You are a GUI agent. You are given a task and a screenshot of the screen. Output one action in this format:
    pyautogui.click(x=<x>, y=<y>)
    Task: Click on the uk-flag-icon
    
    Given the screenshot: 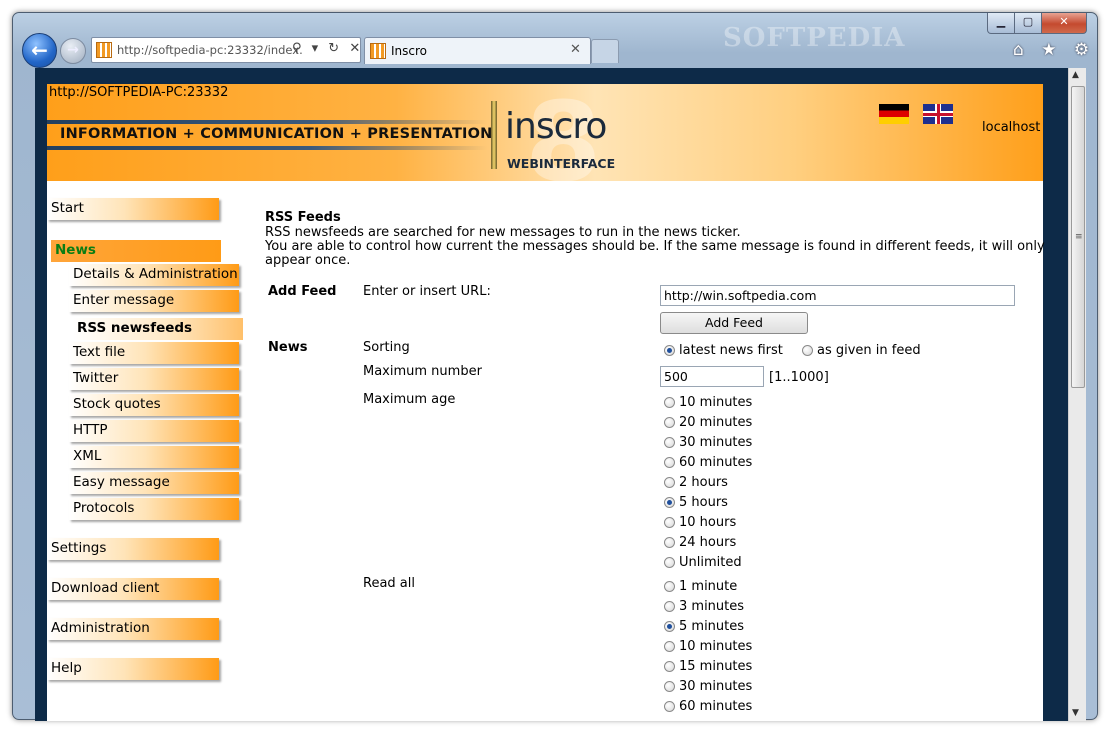 What is the action you would take?
    pyautogui.click(x=938, y=114)
    